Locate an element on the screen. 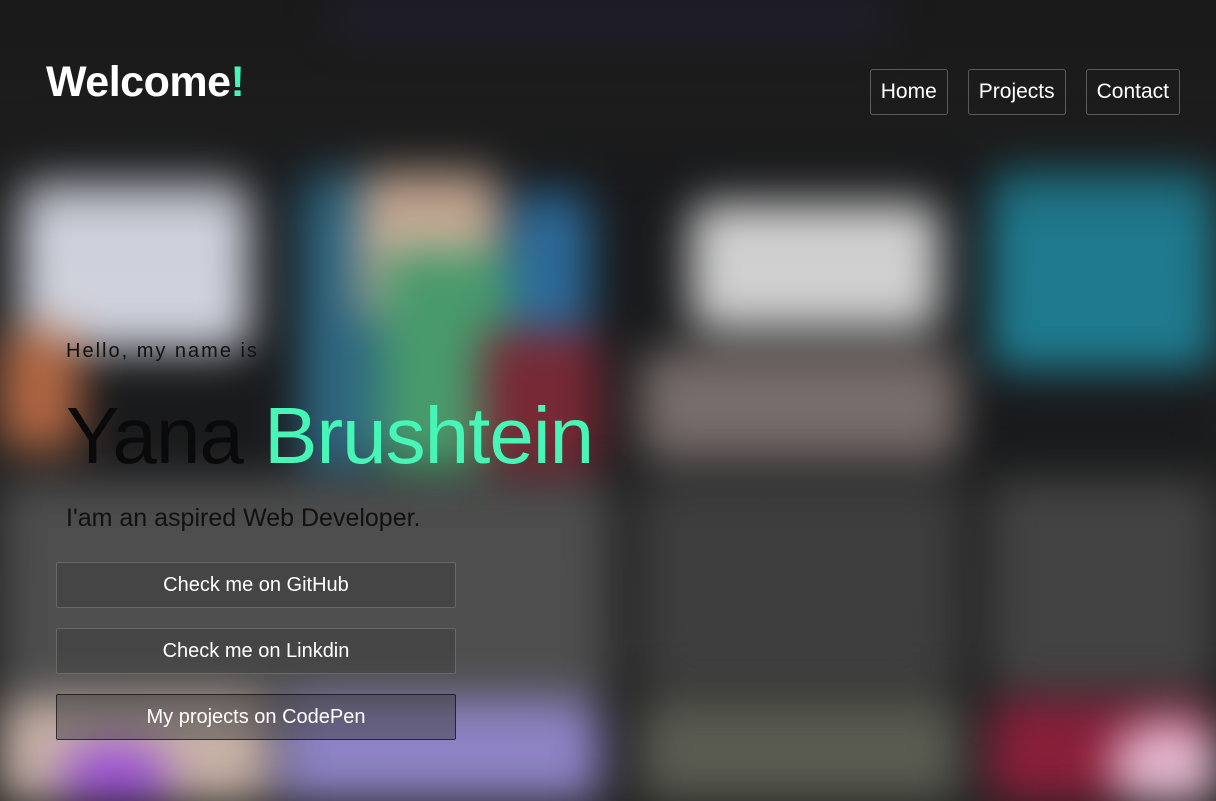 The image size is (1216, 801). github-button: Check me on GitHub is located at coordinates (256, 585).